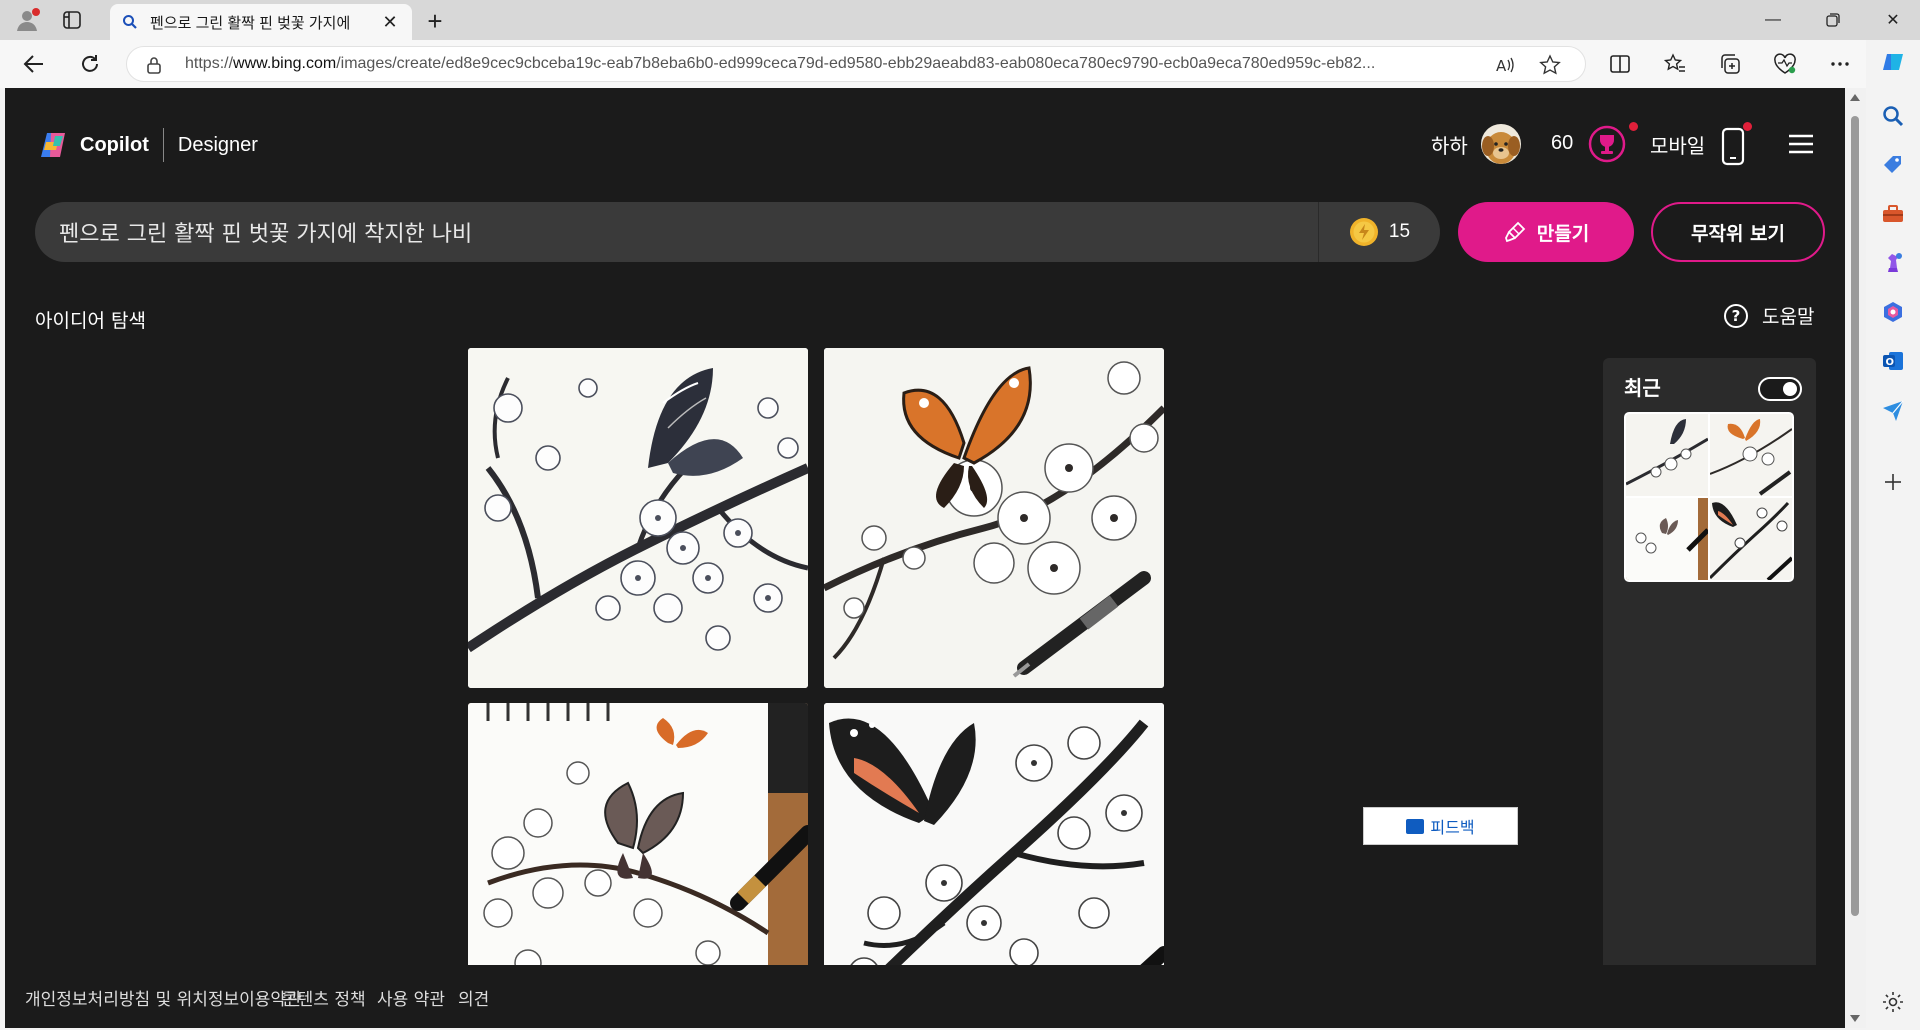  Describe the element at coordinates (1855, 1018) in the screenshot. I see `scroll-down-icon` at that location.